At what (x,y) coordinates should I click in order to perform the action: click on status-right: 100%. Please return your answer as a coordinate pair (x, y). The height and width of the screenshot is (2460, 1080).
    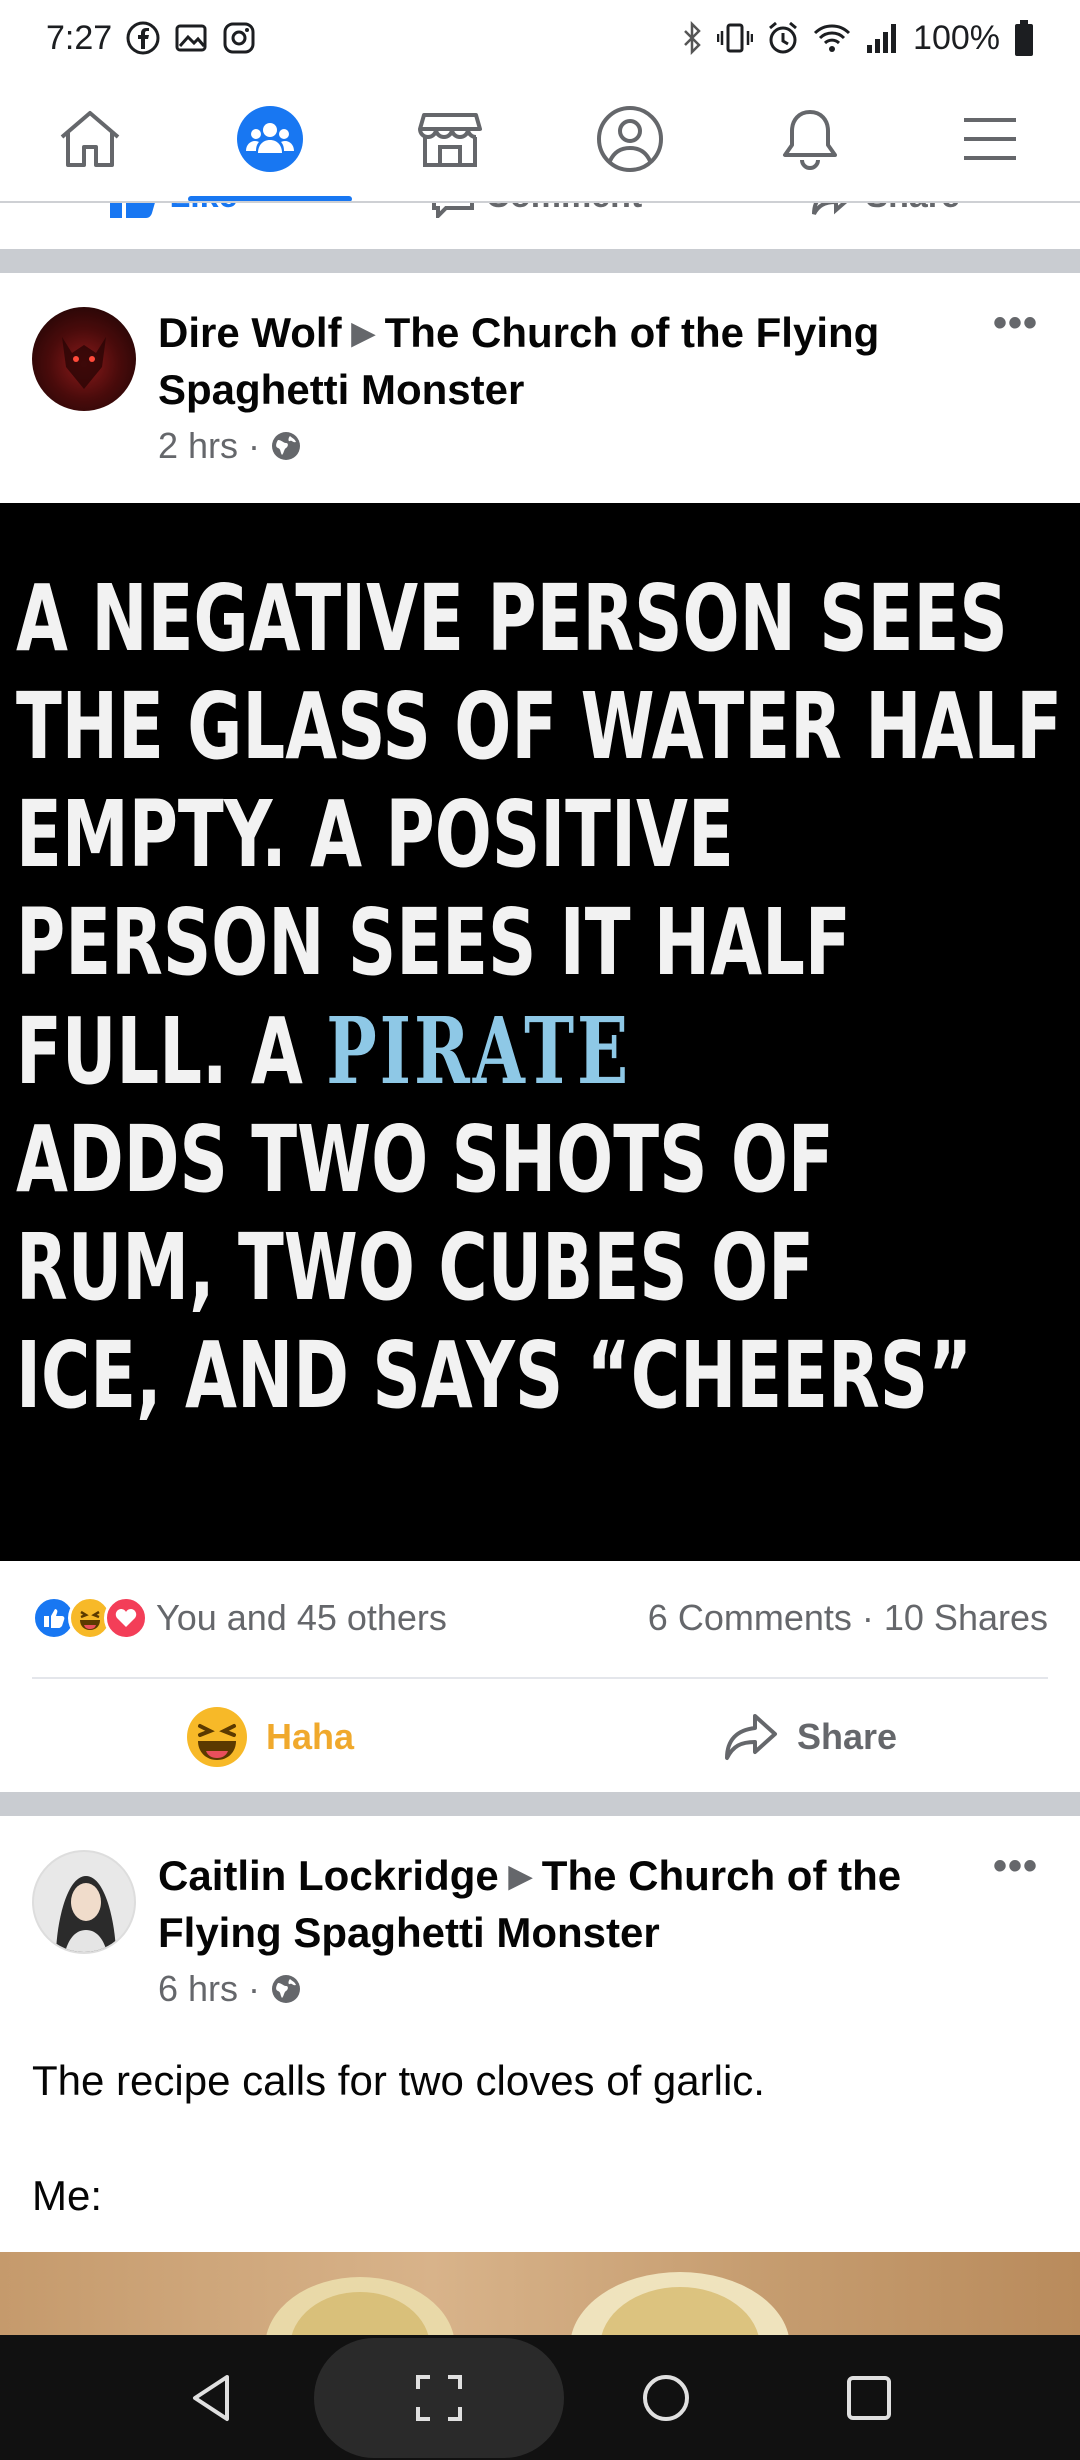
    Looking at the image, I should click on (857, 38).